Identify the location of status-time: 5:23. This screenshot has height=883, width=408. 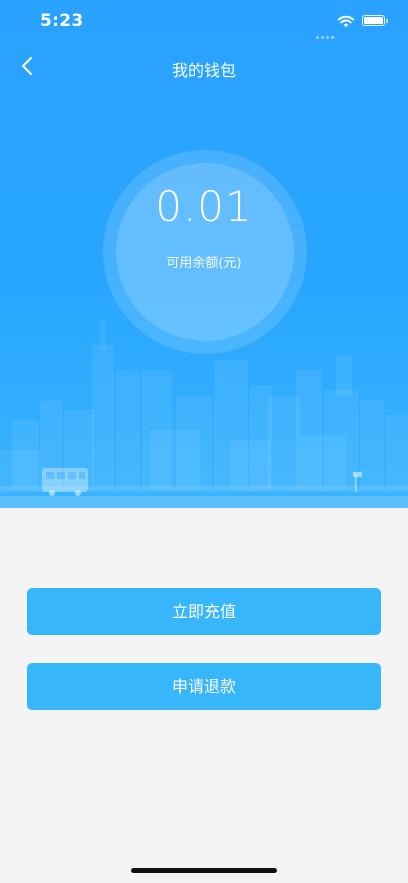
(62, 21).